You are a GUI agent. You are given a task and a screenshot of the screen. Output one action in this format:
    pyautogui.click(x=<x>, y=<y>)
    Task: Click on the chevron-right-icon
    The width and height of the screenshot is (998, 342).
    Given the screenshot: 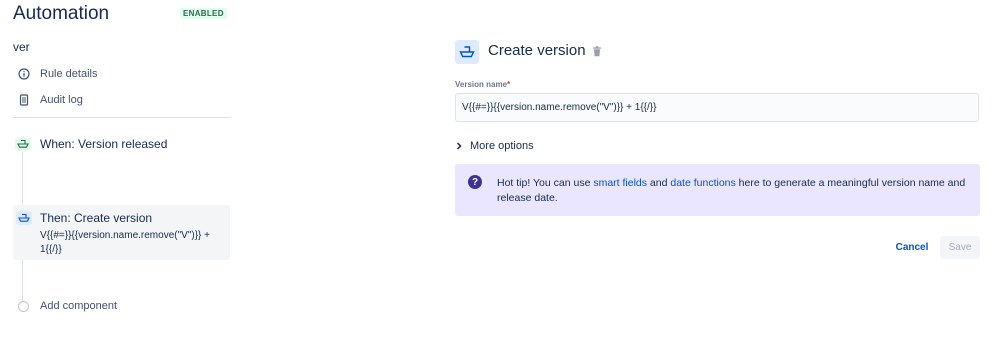 What is the action you would take?
    pyautogui.click(x=459, y=146)
    